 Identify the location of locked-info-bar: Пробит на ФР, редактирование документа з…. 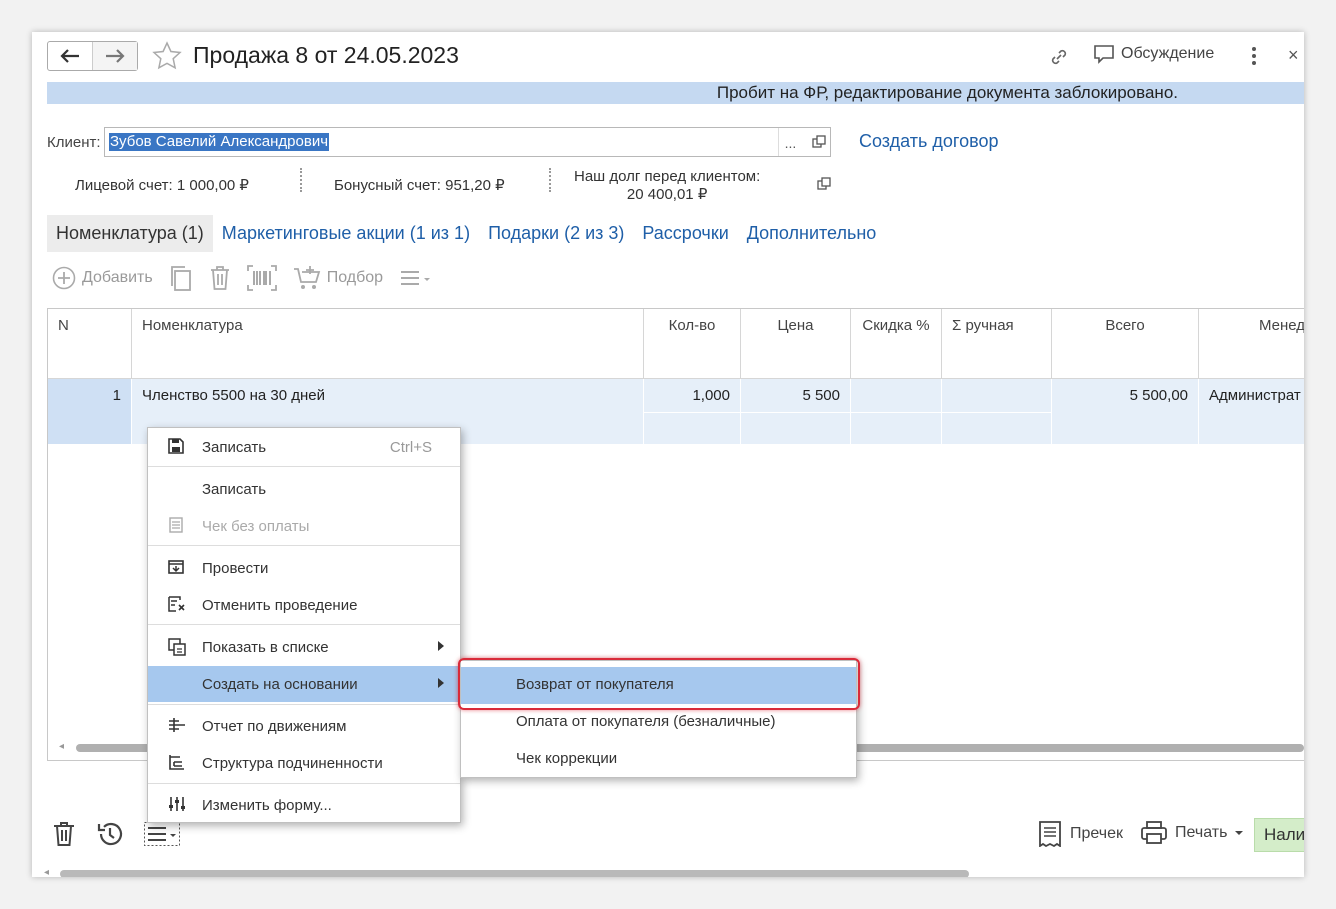
(675, 93).